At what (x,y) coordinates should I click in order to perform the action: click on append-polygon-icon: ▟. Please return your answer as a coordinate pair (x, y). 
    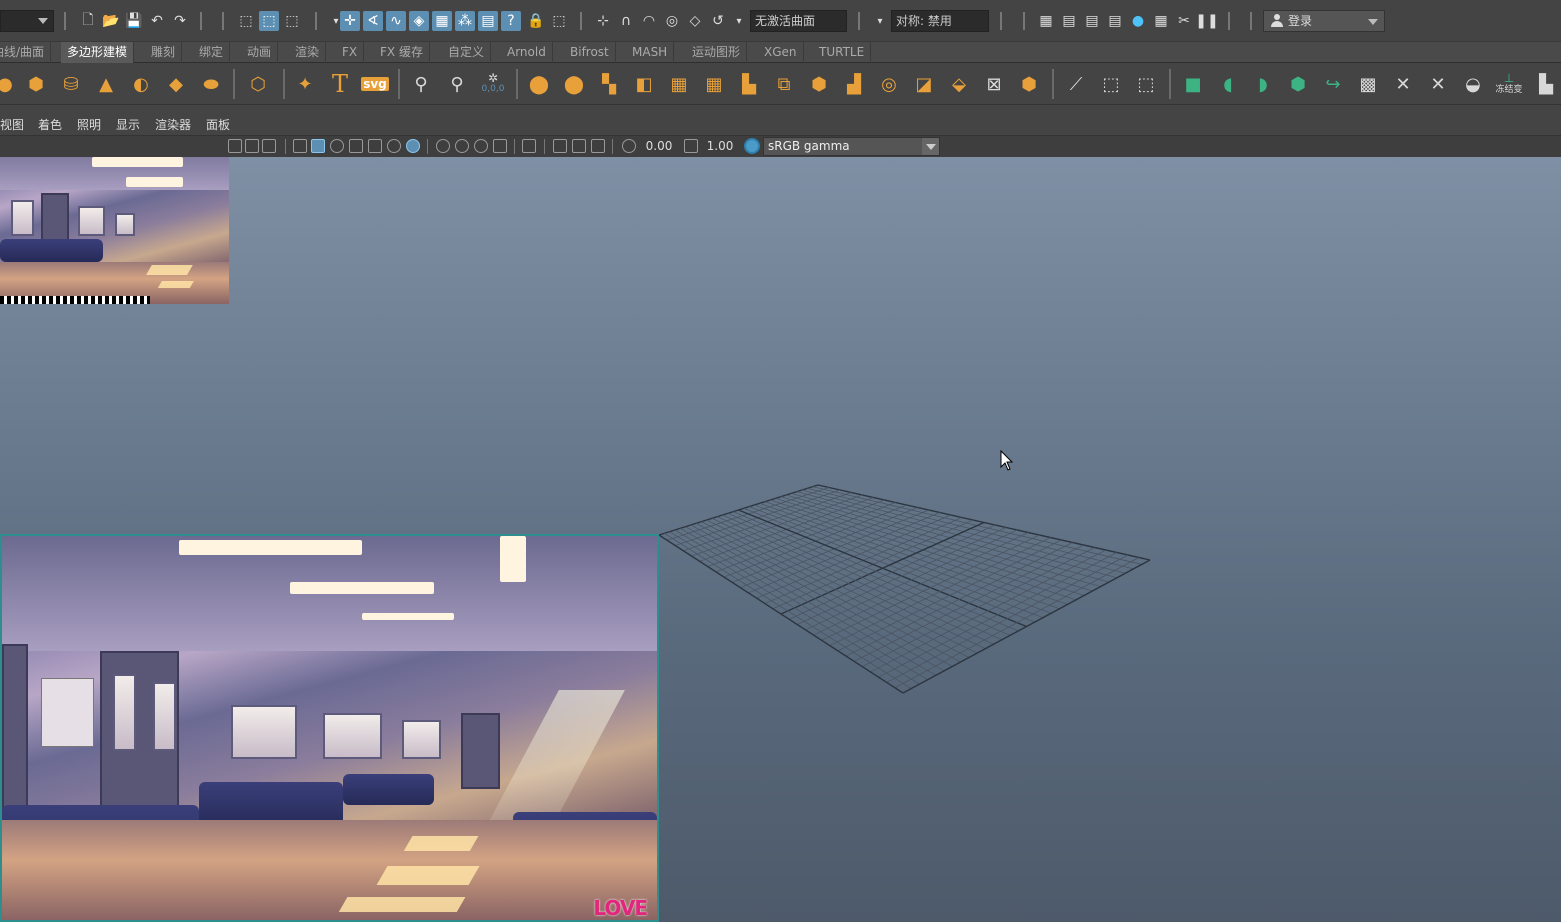
    Looking at the image, I should click on (854, 84).